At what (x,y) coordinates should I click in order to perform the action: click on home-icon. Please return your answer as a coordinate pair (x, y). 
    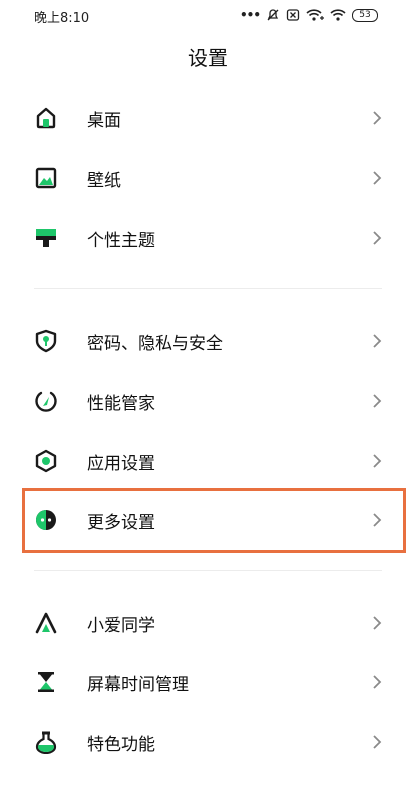
    Looking at the image, I should click on (46, 118).